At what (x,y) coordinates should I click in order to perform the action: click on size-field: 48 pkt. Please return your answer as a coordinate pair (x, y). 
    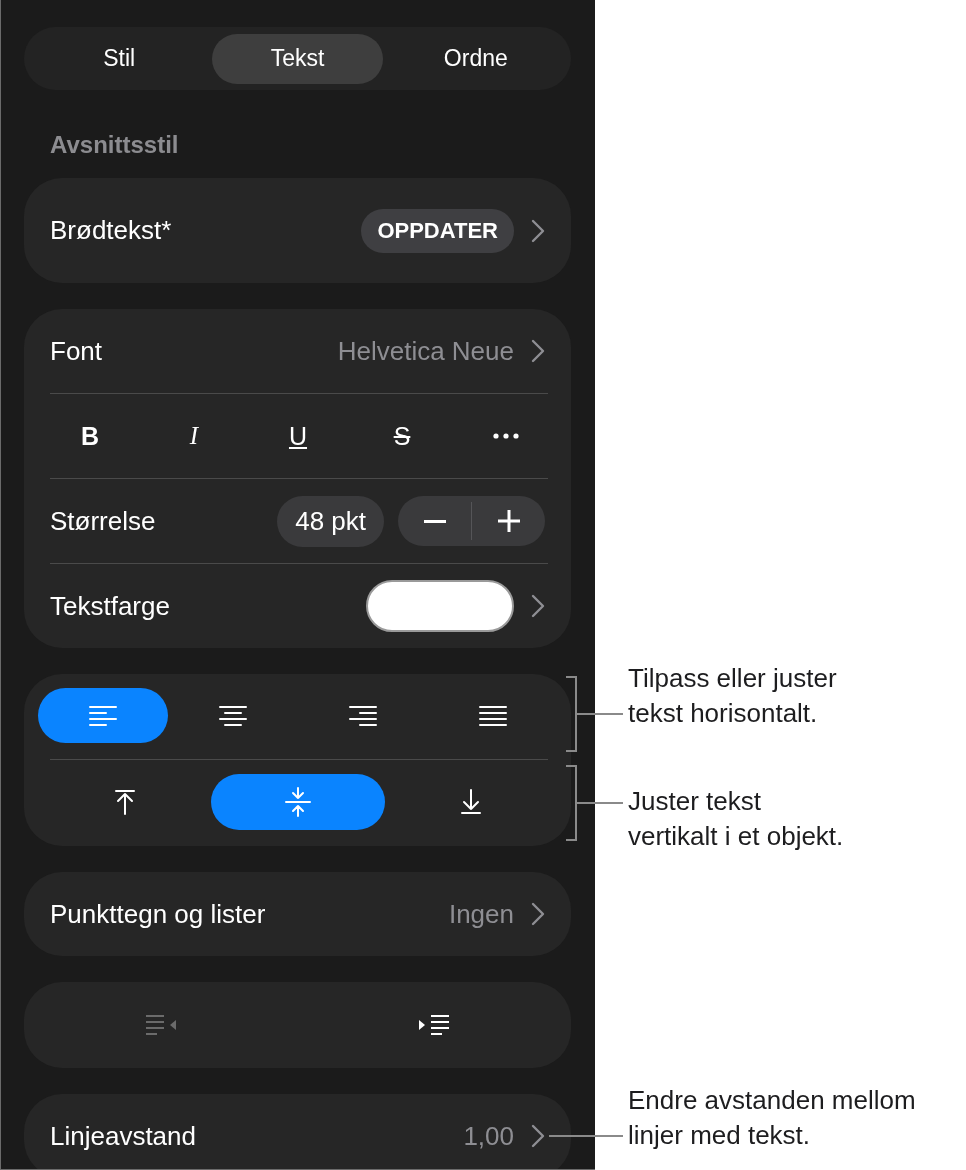
    Looking at the image, I should click on (330, 521).